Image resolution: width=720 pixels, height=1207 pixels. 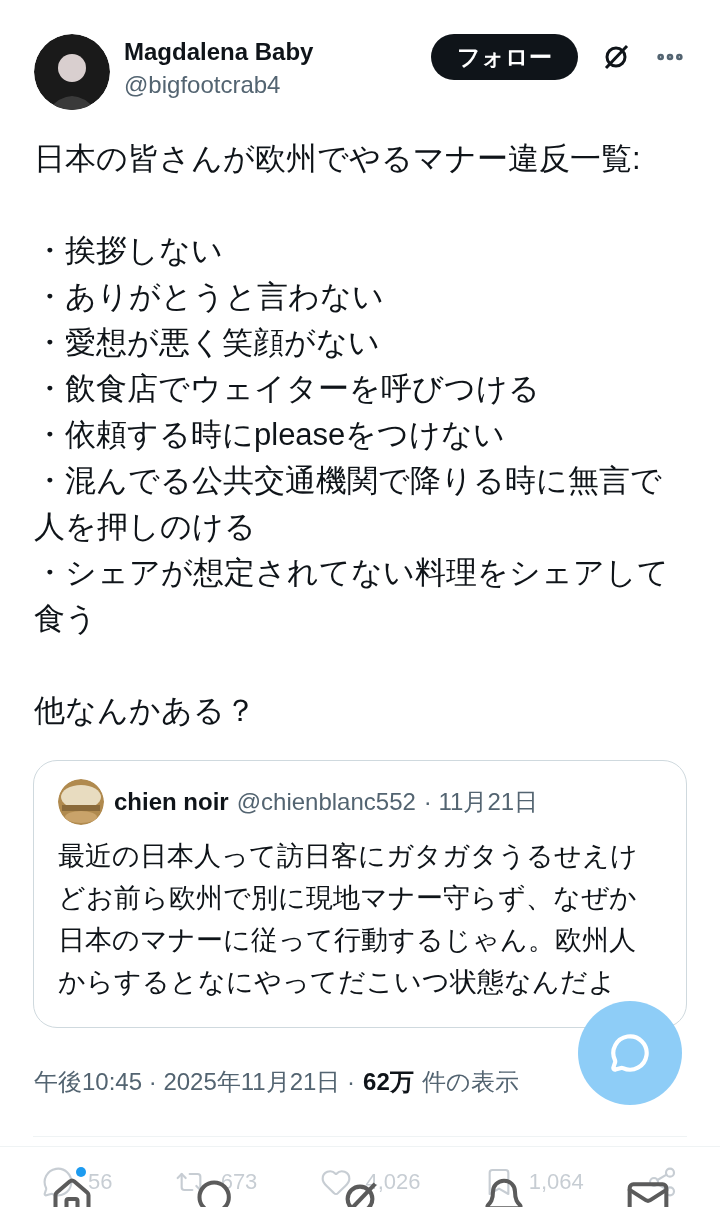 I want to click on quoted-post-date: · 11月21日, so click(x=481, y=802).